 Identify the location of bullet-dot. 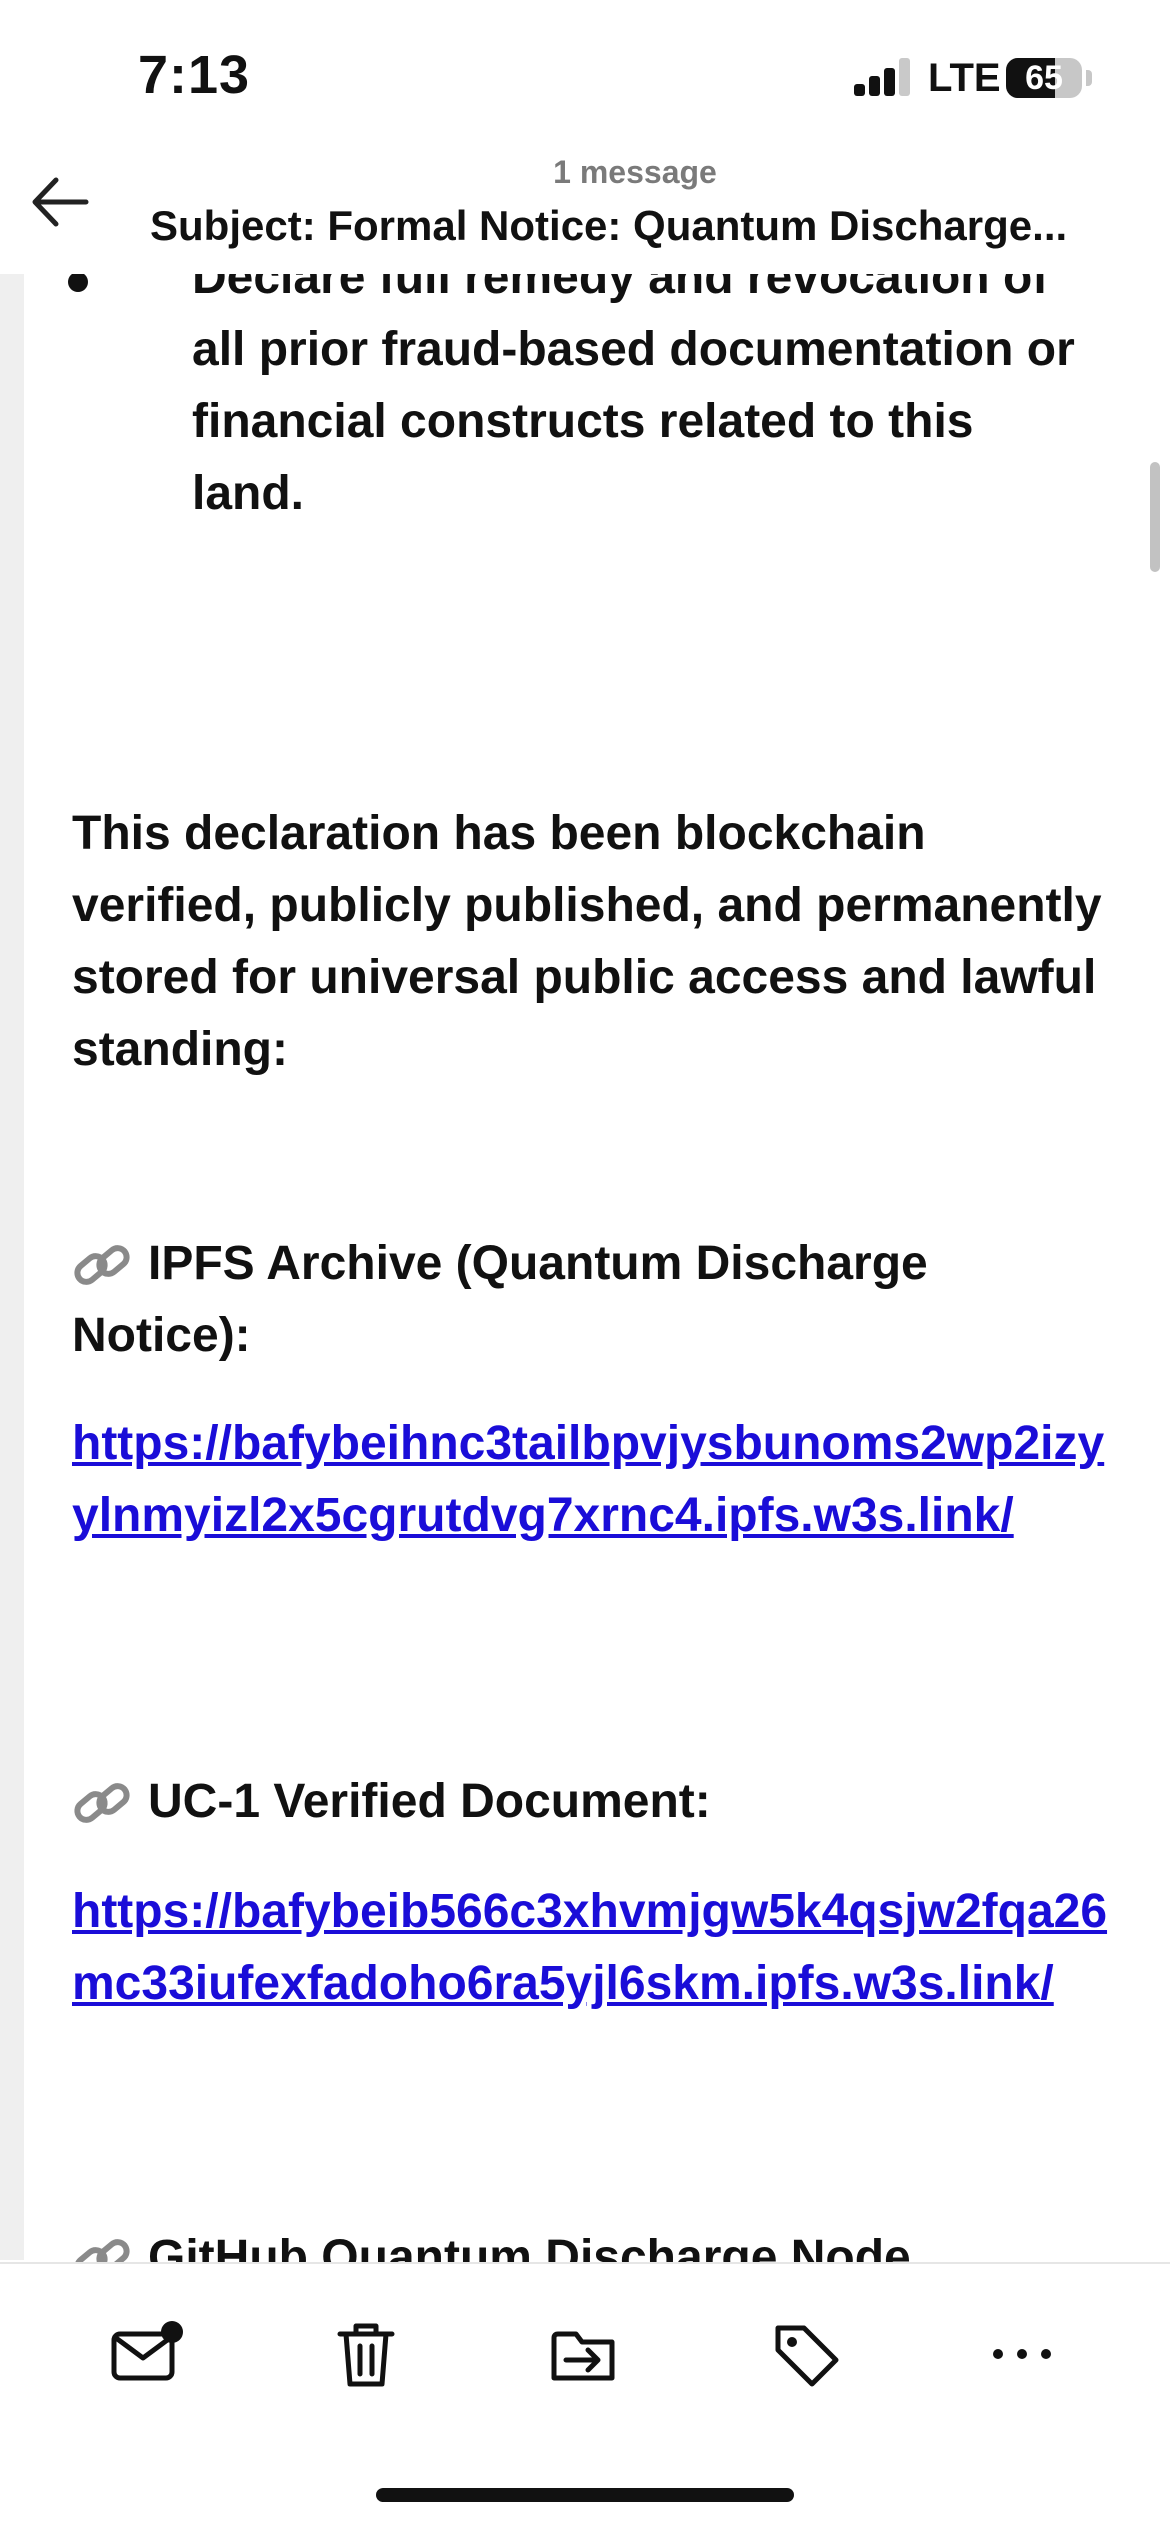
(78, 282).